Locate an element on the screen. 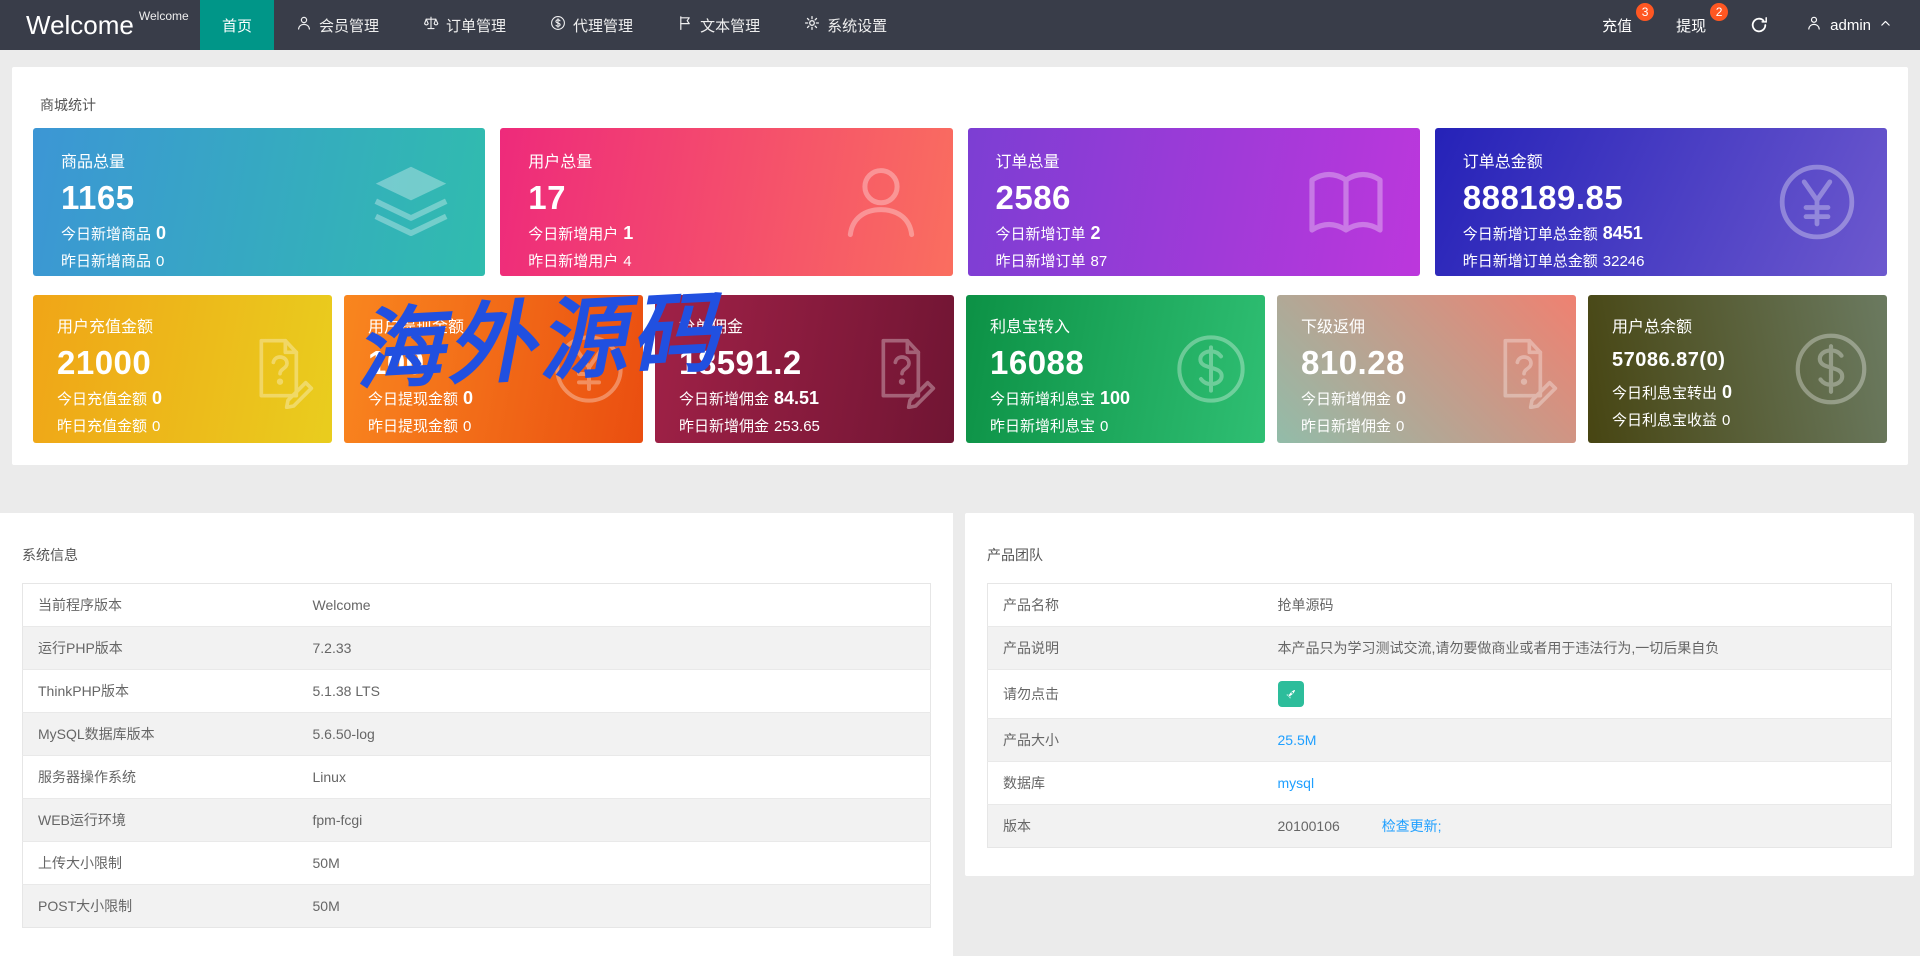  row-value is located at coordinates (1577, 694).